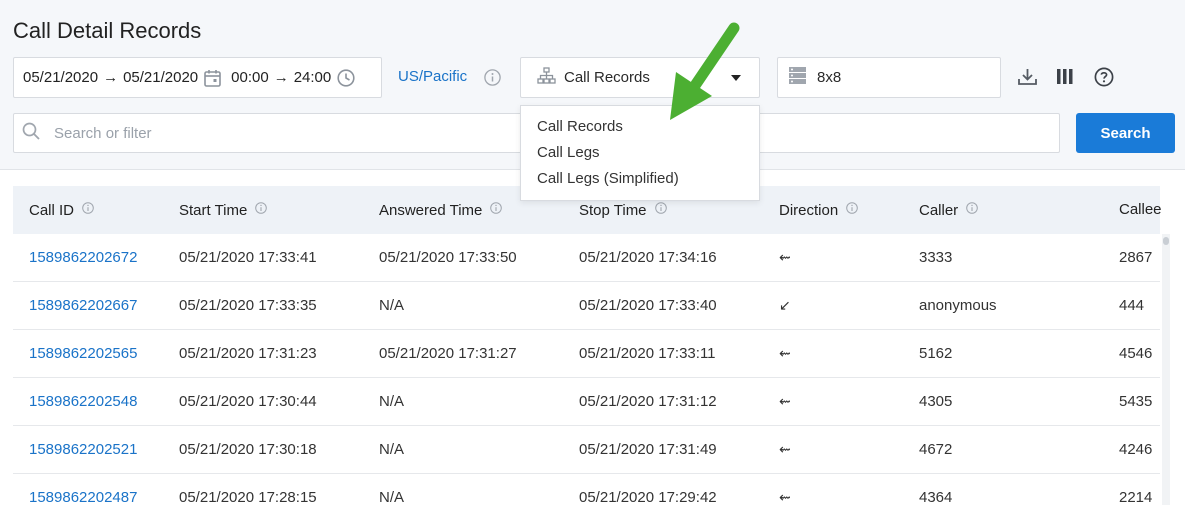 This screenshot has height=505, width=1185. I want to click on stop-time-cell: 05/21/2020 17:31:12, so click(648, 401).